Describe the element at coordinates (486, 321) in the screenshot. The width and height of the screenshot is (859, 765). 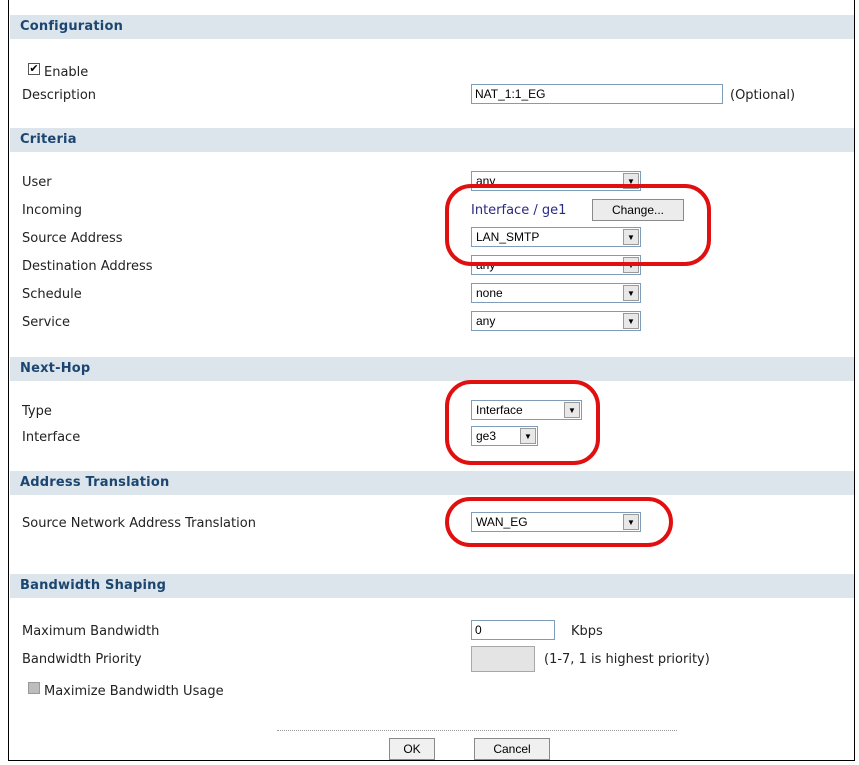
I see `service-value: any` at that location.